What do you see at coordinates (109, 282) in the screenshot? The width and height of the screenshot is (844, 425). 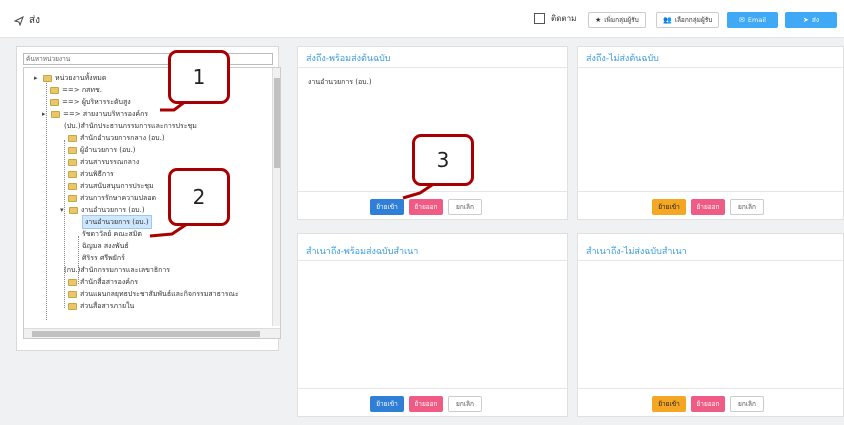 I see `tree-node-label: สำนักสื่อสารองค์กร` at bounding box center [109, 282].